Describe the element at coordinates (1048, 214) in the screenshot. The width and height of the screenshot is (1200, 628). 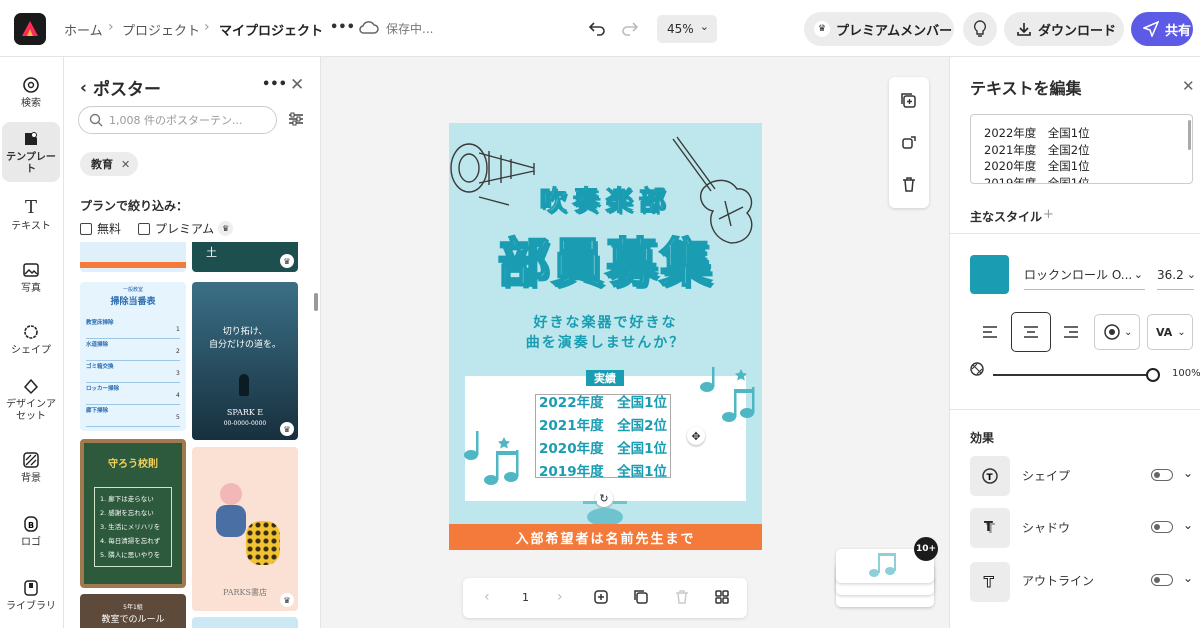
I see `add-style-icon: +` at that location.